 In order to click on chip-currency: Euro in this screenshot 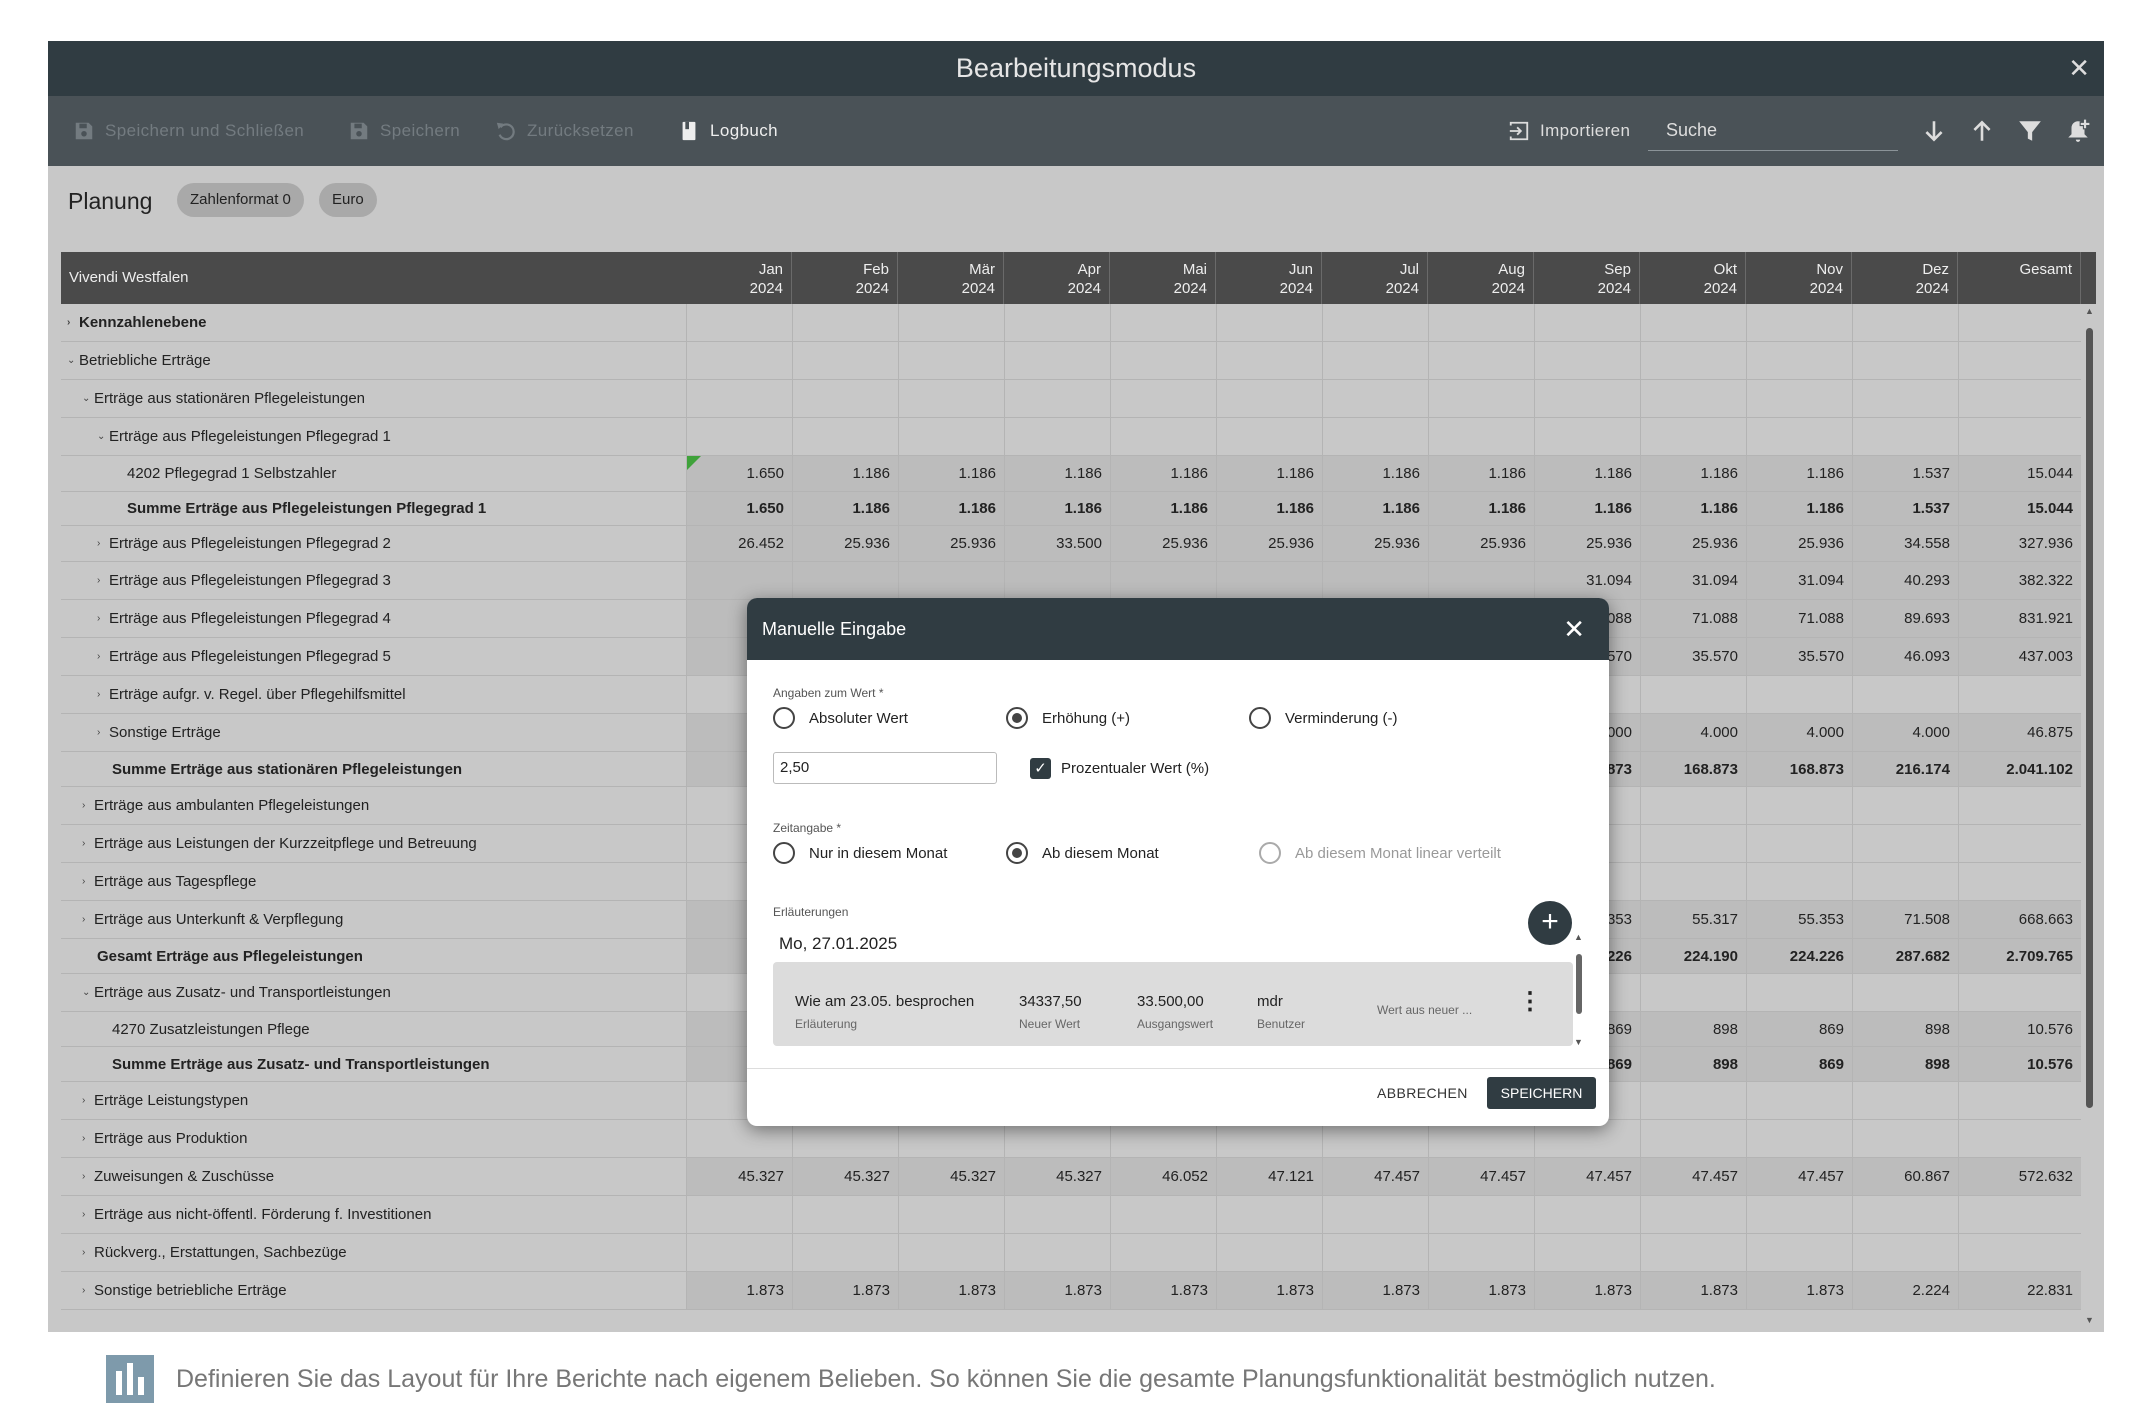, I will do `click(348, 200)`.